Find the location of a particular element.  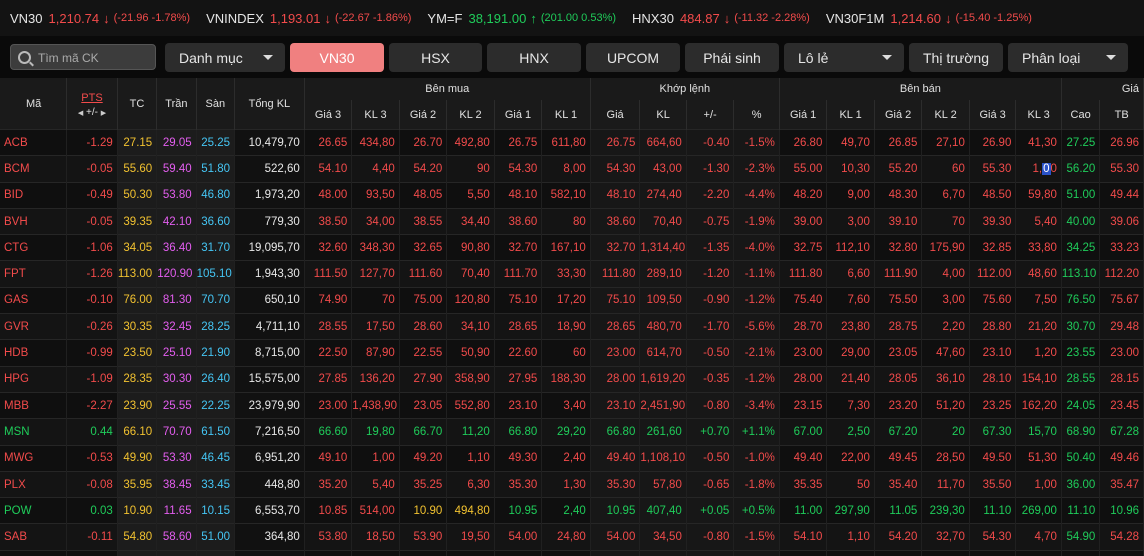

tab-danh-muc: Danh mục is located at coordinates (225, 57).